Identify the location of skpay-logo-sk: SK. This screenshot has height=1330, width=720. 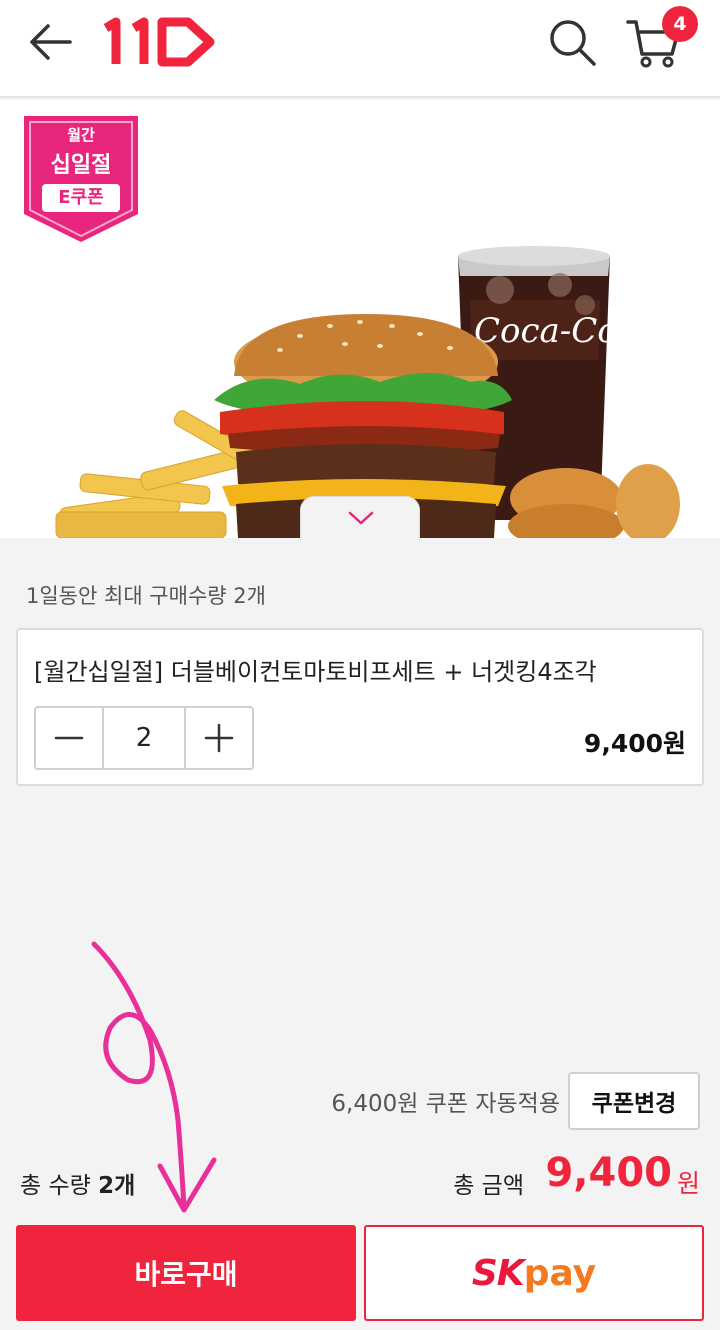
(498, 1273).